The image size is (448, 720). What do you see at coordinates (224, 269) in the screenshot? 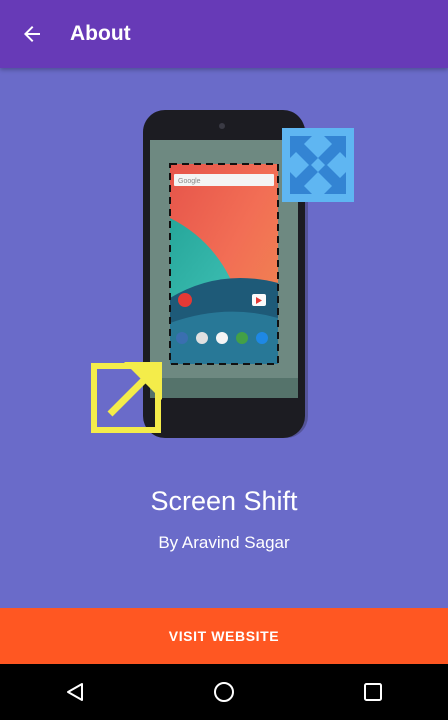
I see `phone-screen: Google` at bounding box center [224, 269].